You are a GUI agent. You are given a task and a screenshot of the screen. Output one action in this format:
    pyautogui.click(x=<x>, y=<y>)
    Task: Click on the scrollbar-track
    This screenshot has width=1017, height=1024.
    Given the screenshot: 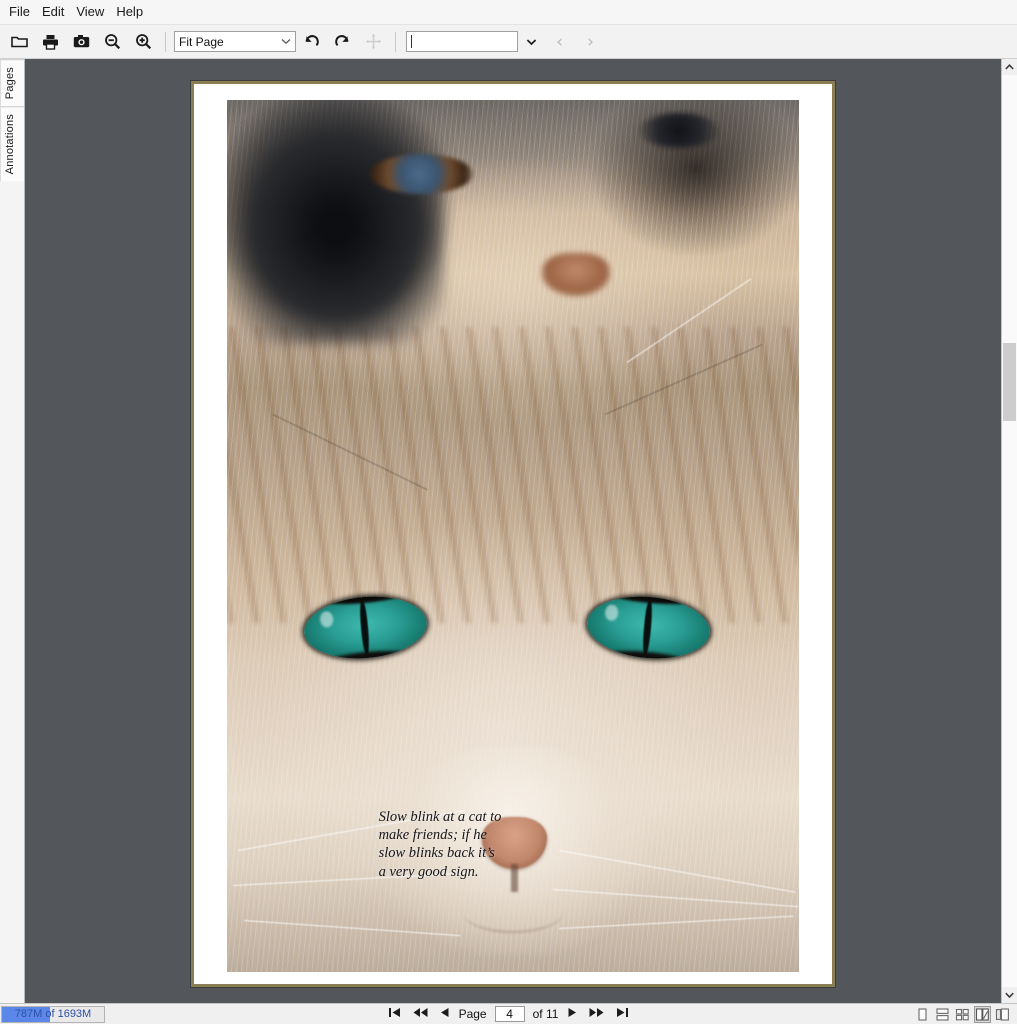 What is the action you would take?
    pyautogui.click(x=1009, y=531)
    